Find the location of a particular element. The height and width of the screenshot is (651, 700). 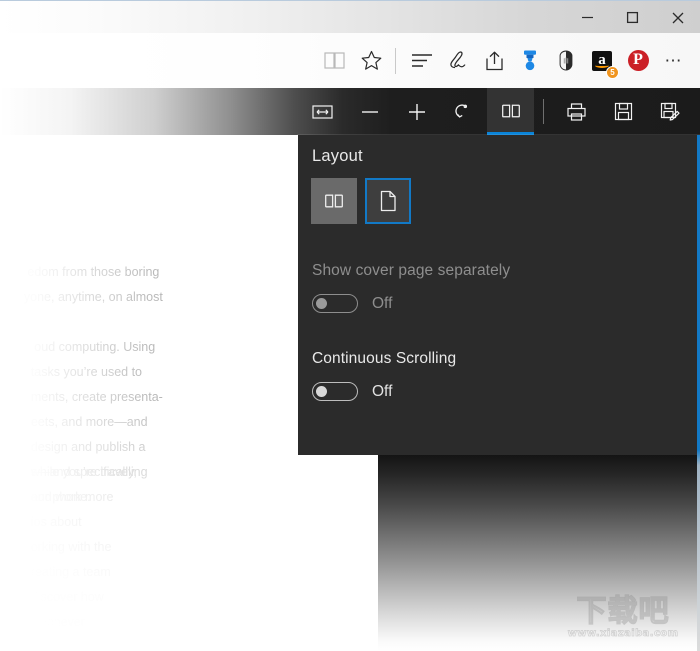

viewer-background-gradient is located at coordinates (539, 553).